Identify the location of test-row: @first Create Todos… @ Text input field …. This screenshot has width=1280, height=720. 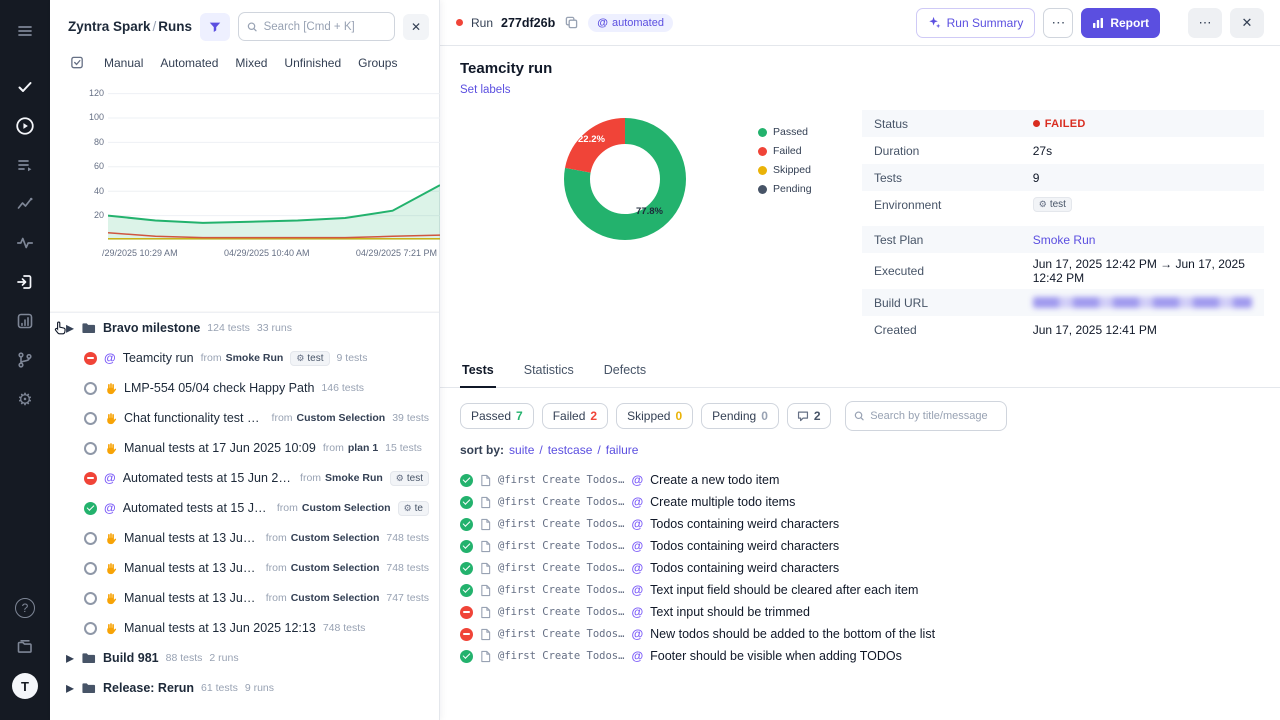
(860, 590).